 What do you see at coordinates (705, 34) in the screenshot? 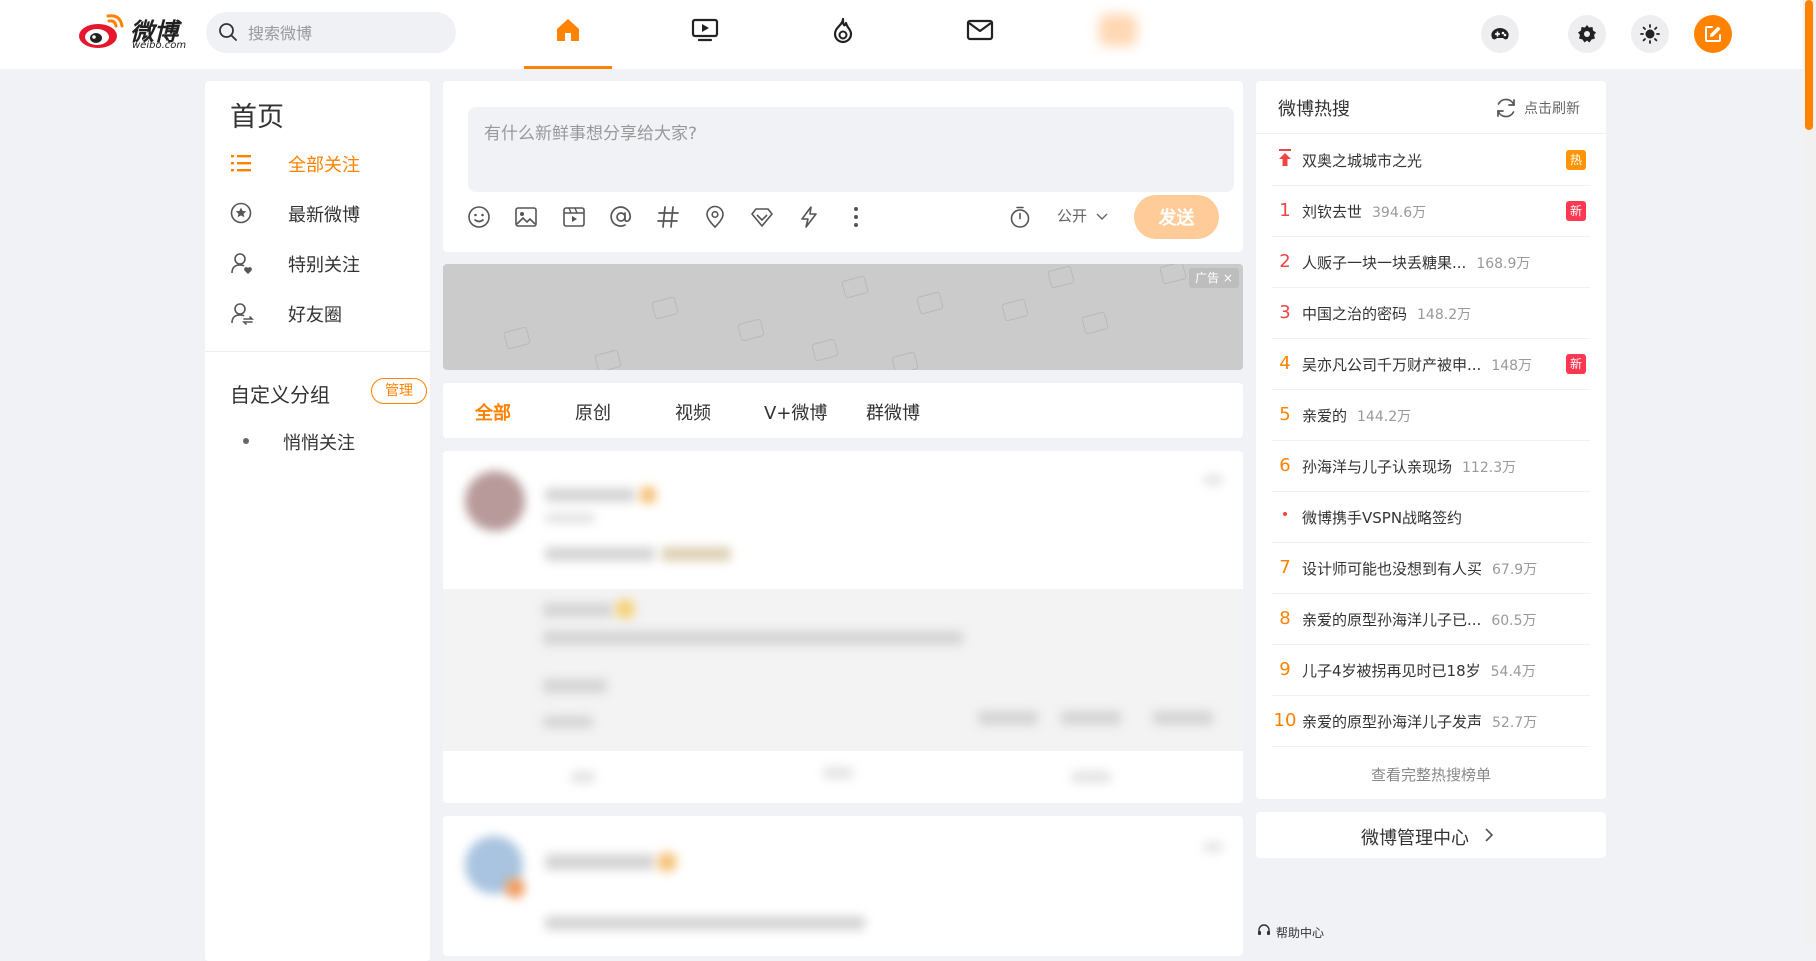
I see `nav-video` at bounding box center [705, 34].